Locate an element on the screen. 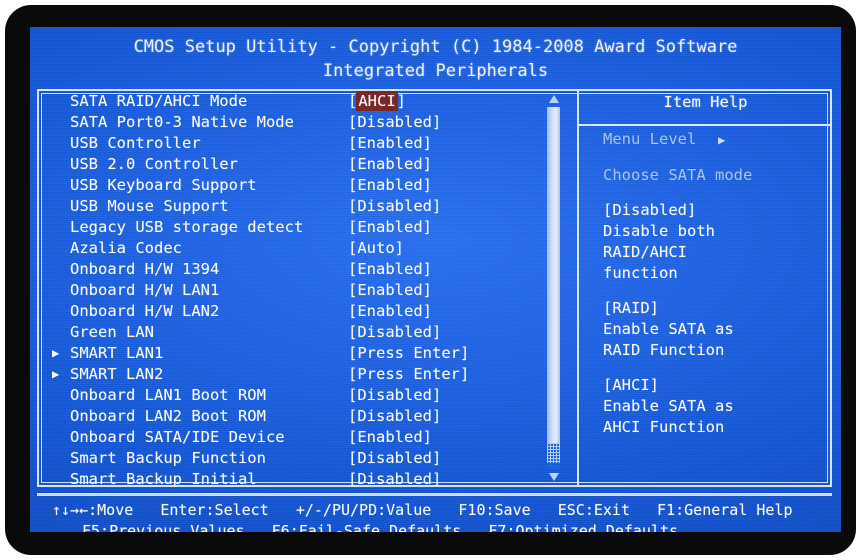  settings-scrollbar is located at coordinates (554, 288).